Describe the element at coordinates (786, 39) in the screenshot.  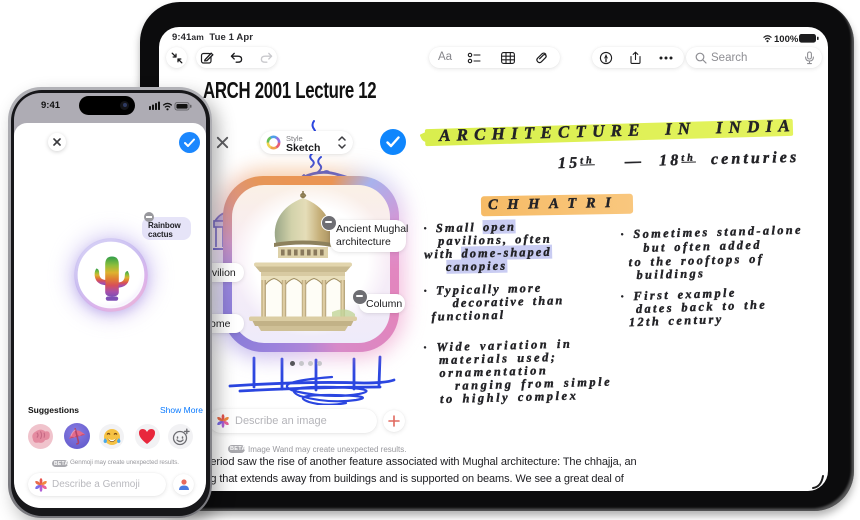
I see `svg-text: 100%` at that location.